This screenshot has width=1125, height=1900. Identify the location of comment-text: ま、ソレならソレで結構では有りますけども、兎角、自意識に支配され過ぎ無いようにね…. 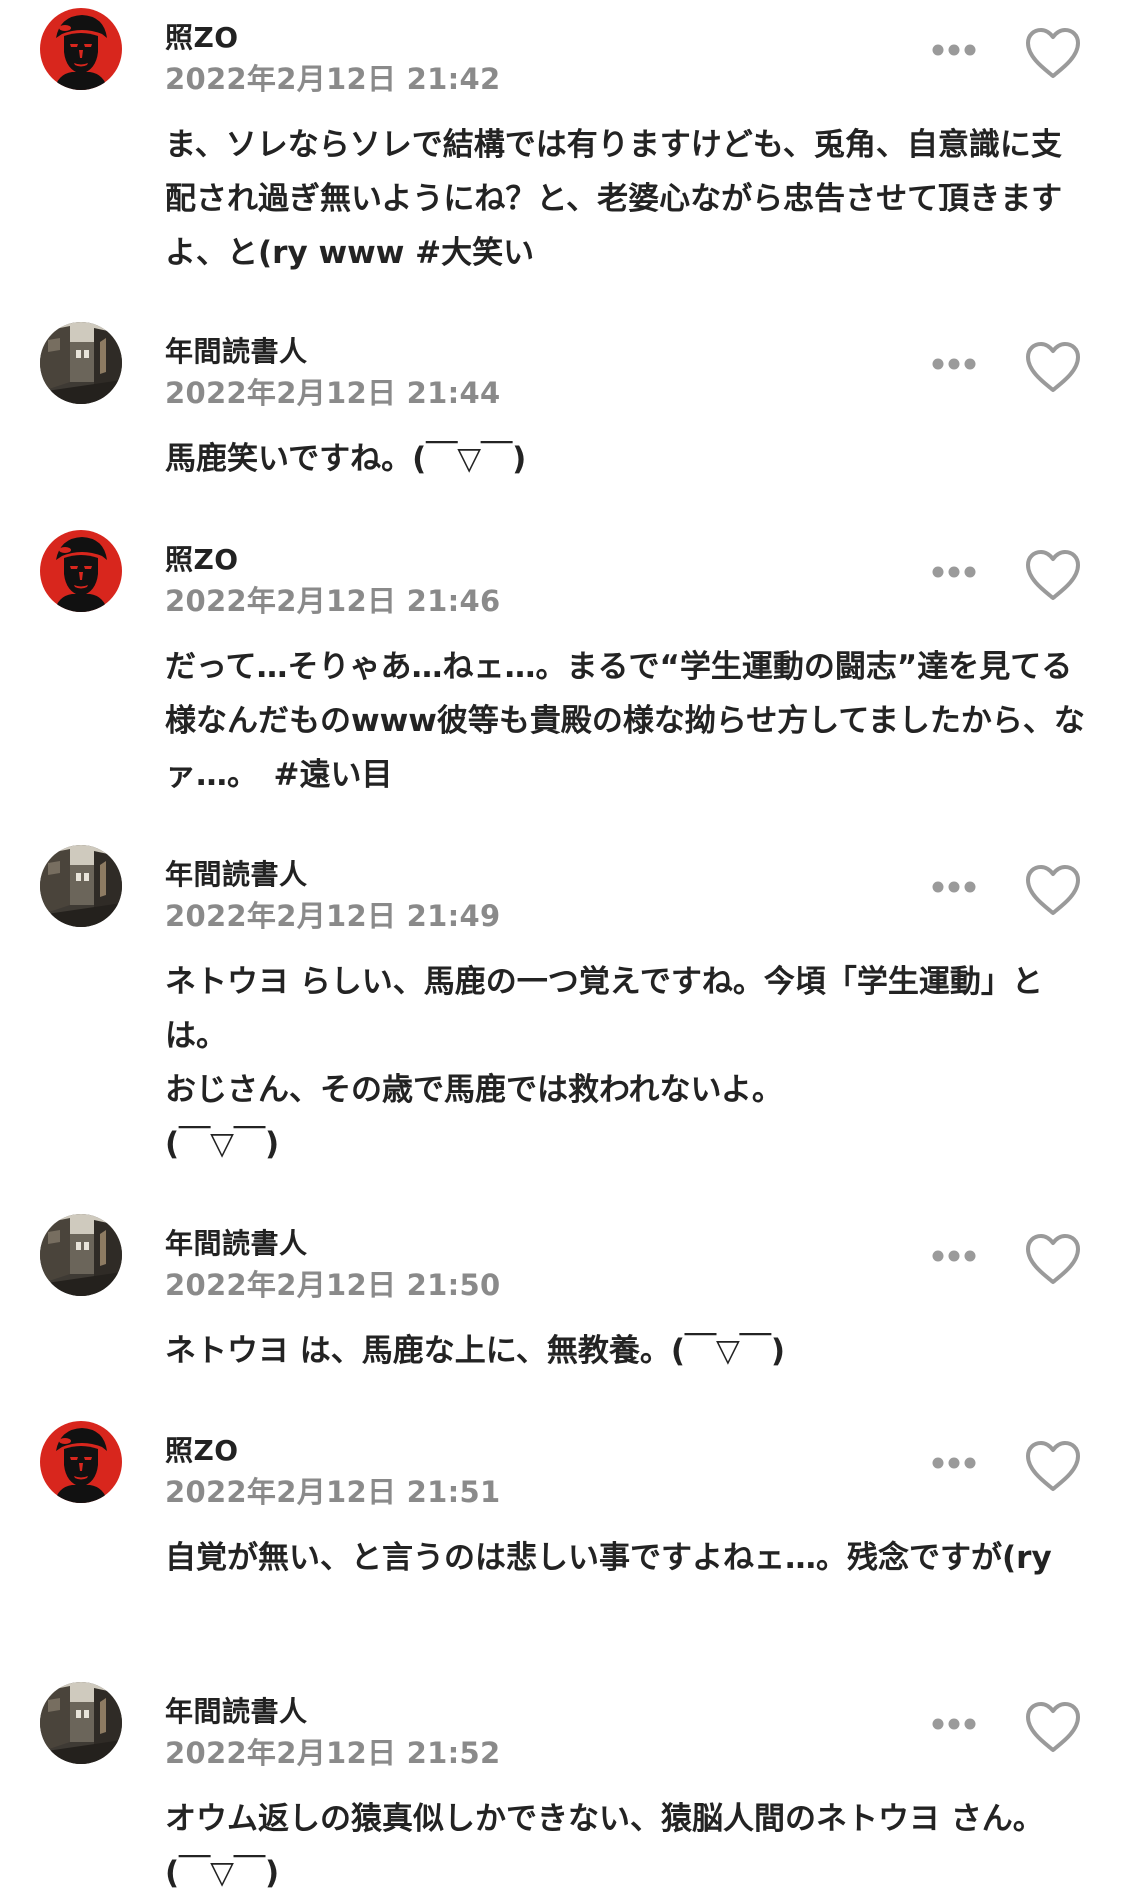
(614, 199).